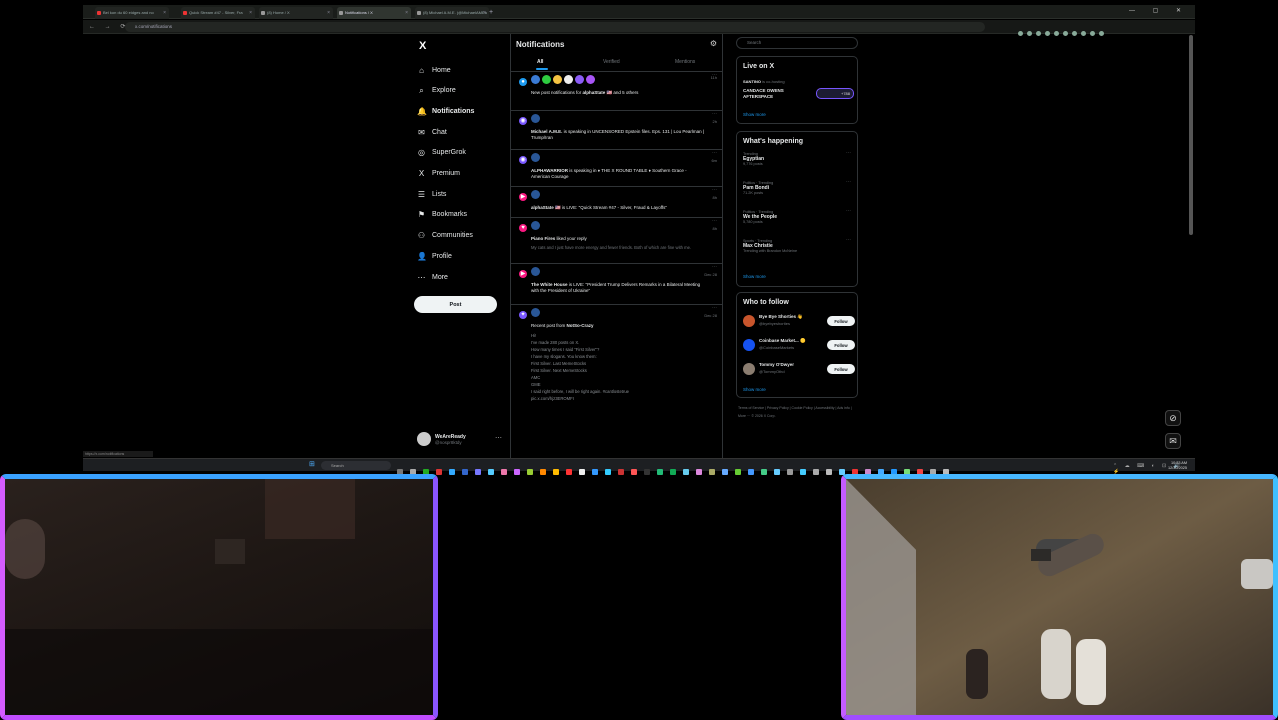 This screenshot has height=720, width=1278. What do you see at coordinates (1173, 418) in the screenshot?
I see `grok-icon: ⊘` at bounding box center [1173, 418].